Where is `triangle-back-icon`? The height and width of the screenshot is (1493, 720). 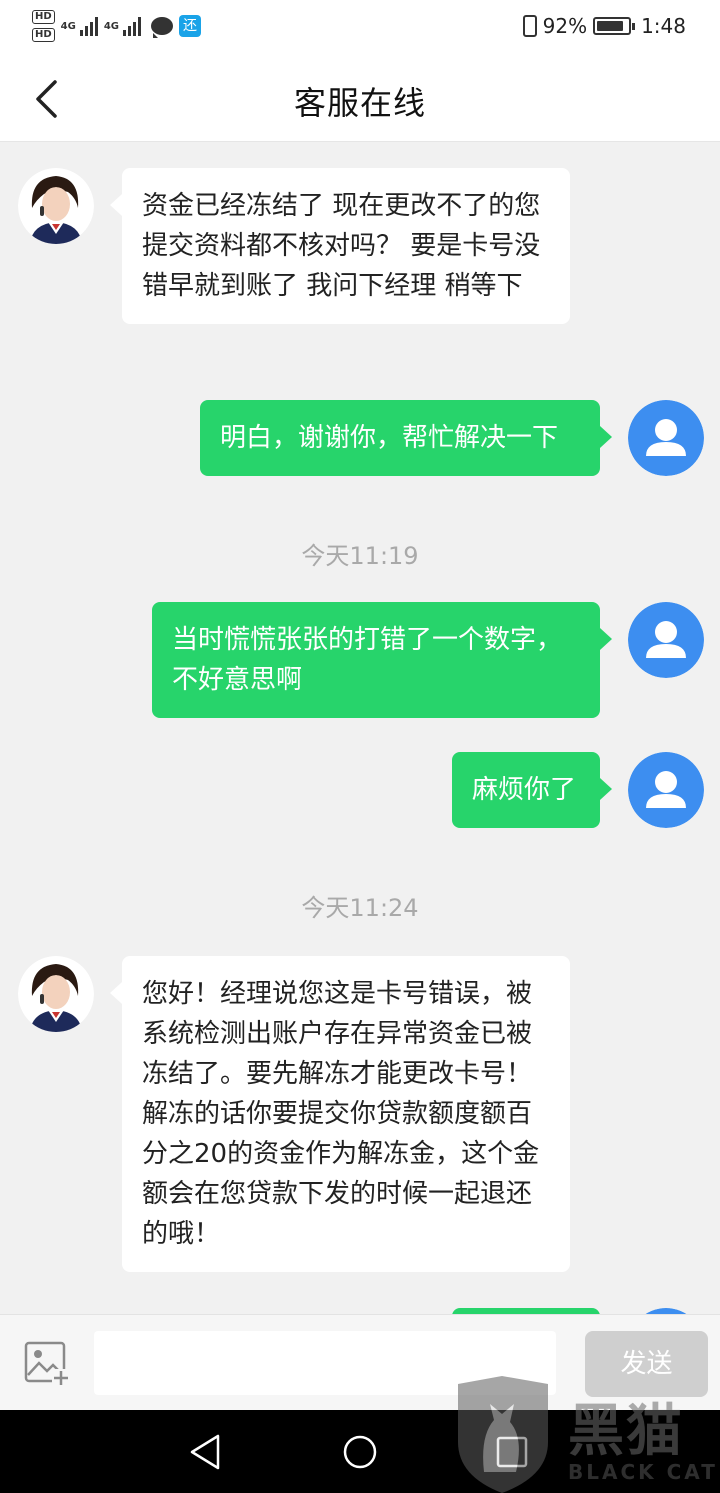
triangle-back-icon is located at coordinates (205, 1452).